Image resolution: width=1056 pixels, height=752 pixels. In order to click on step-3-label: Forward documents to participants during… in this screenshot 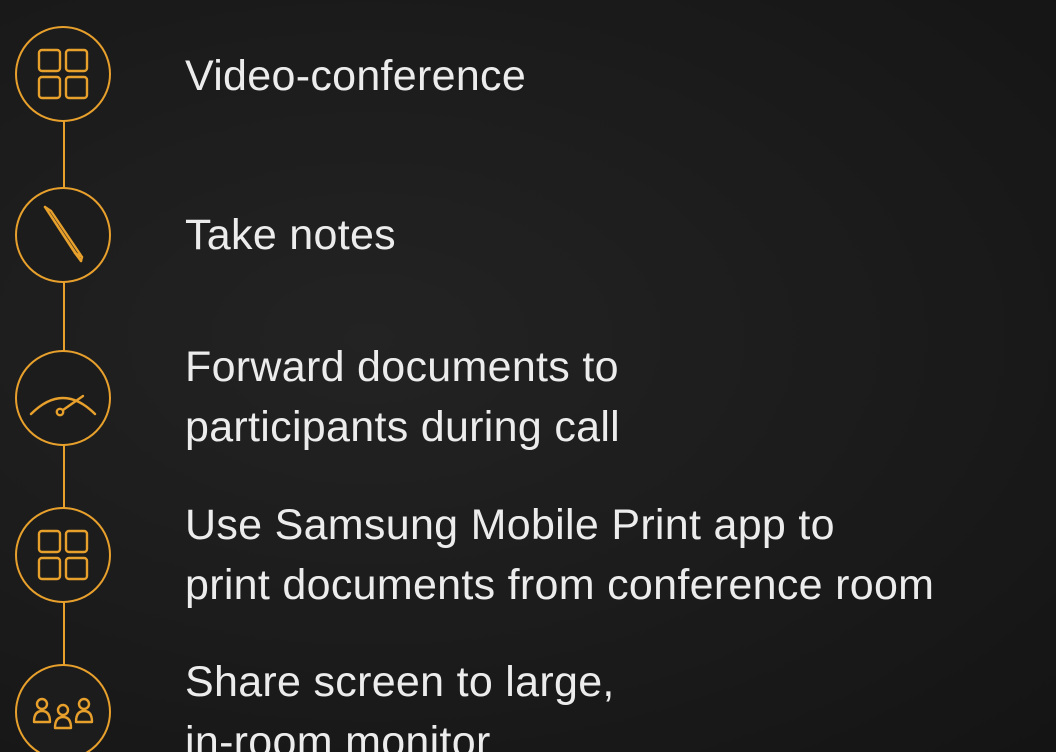, I will do `click(402, 397)`.